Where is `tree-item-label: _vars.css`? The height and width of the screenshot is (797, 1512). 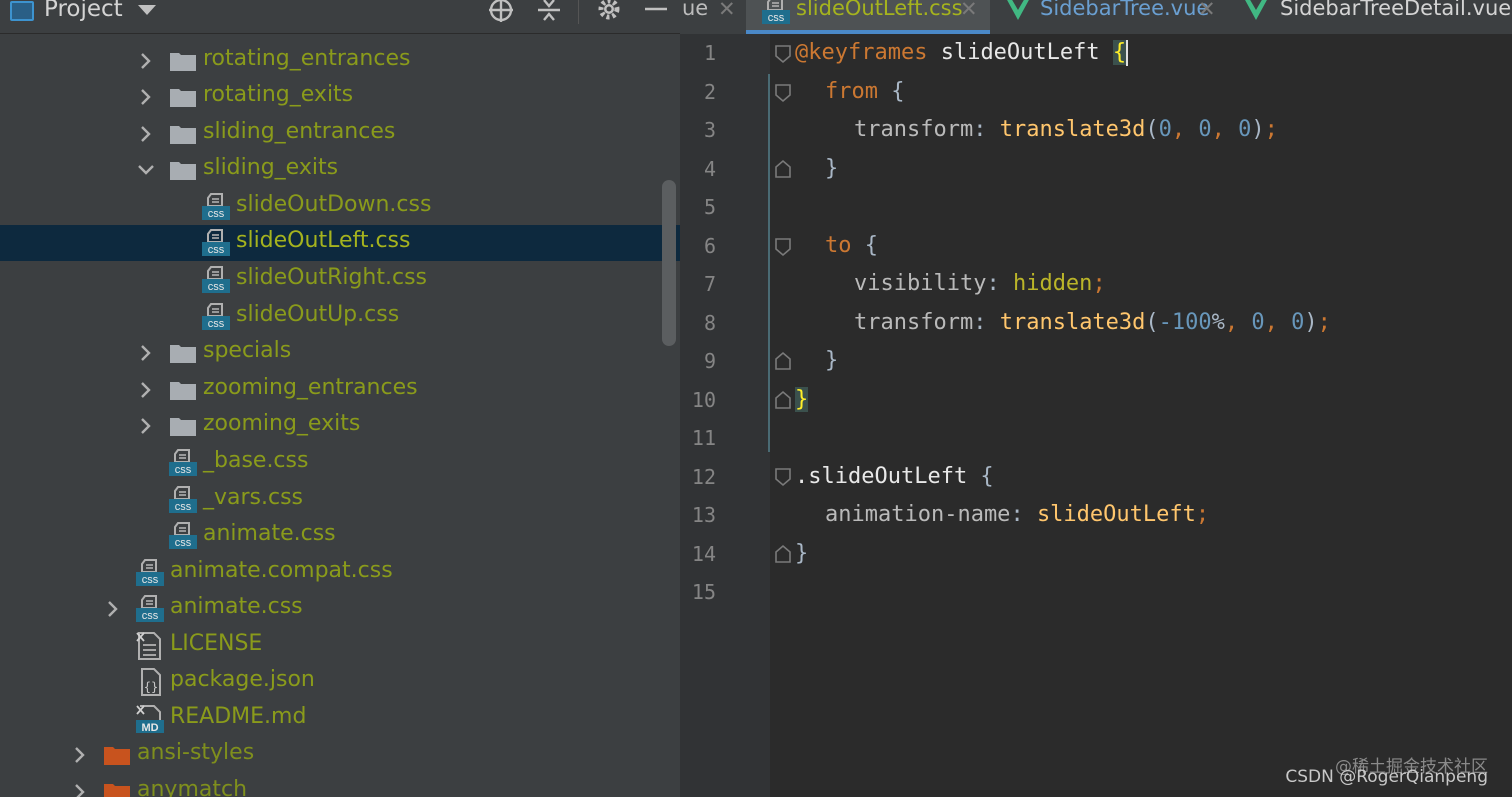
tree-item-label: _vars.css is located at coordinates (253, 497).